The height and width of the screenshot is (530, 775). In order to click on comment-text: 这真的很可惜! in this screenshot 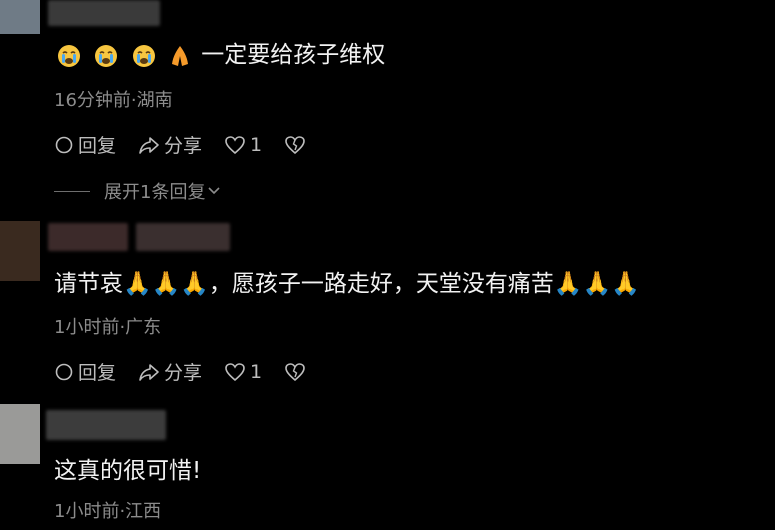, I will do `click(128, 471)`.